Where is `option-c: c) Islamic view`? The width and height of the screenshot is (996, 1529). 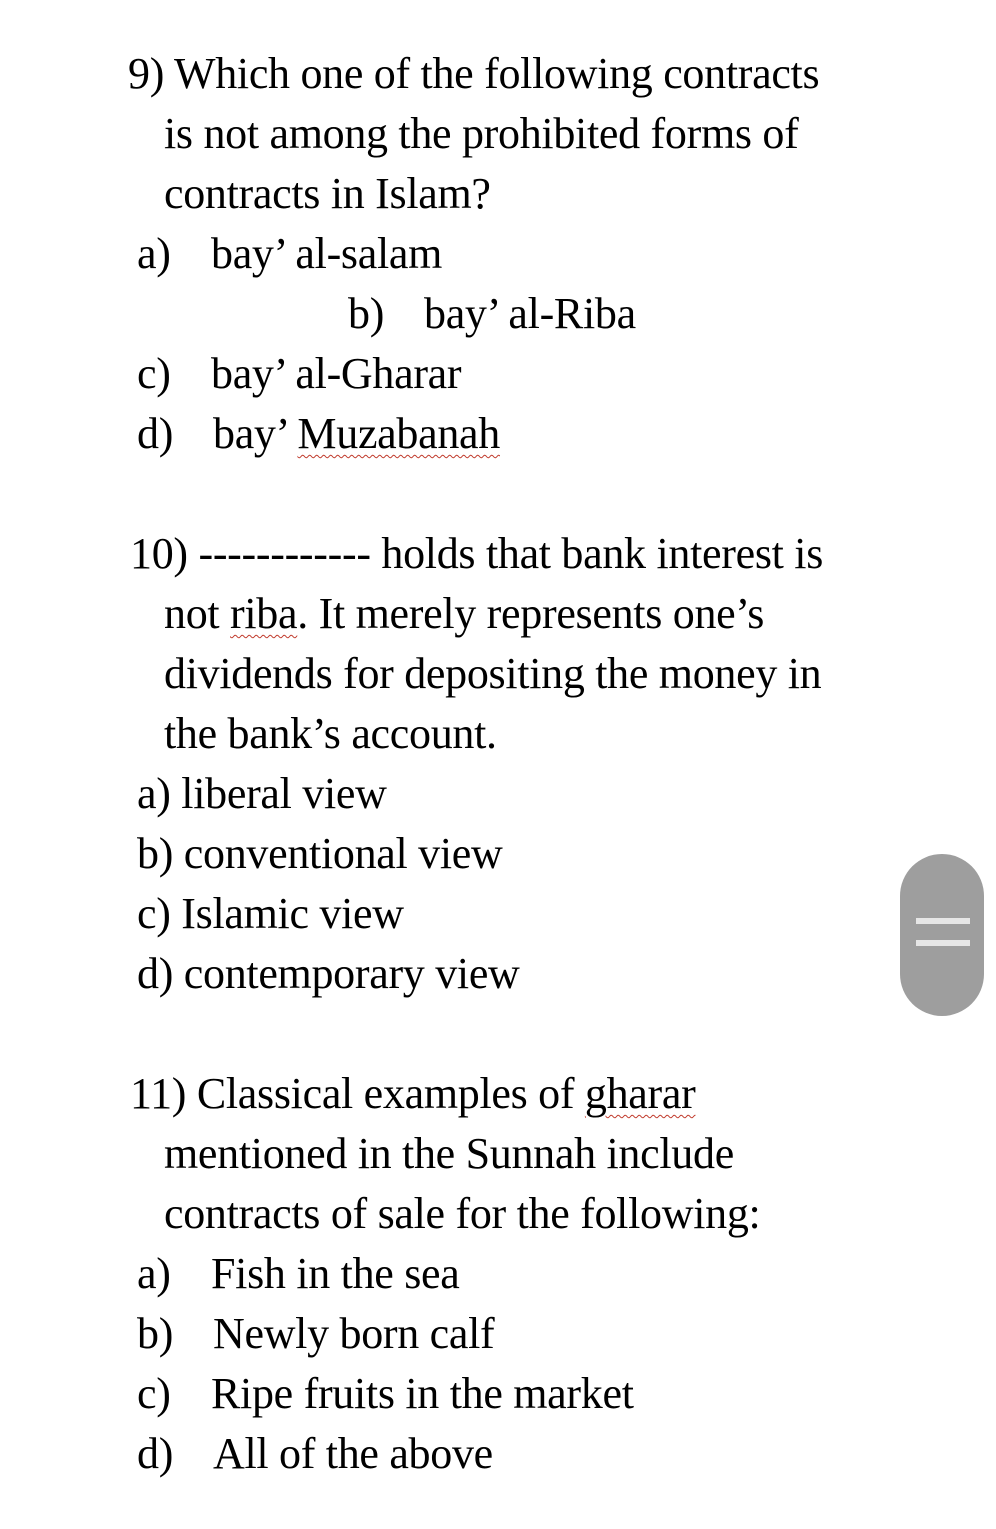 option-c: c) Islamic view is located at coordinates (270, 914).